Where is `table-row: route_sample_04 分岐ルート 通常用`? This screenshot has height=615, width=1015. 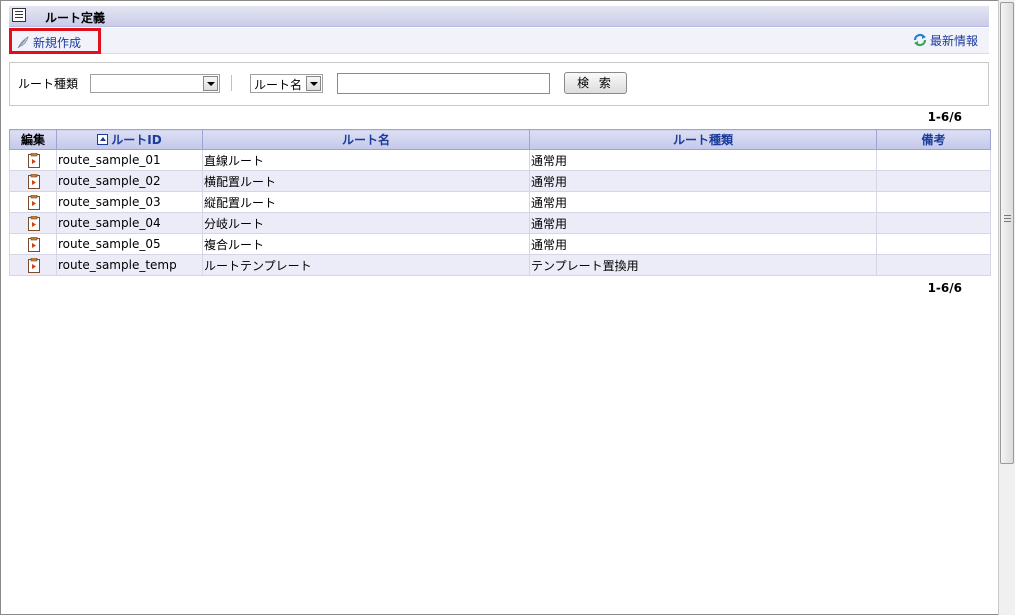 table-row: route_sample_04 分岐ルート 通常用 is located at coordinates (500, 223).